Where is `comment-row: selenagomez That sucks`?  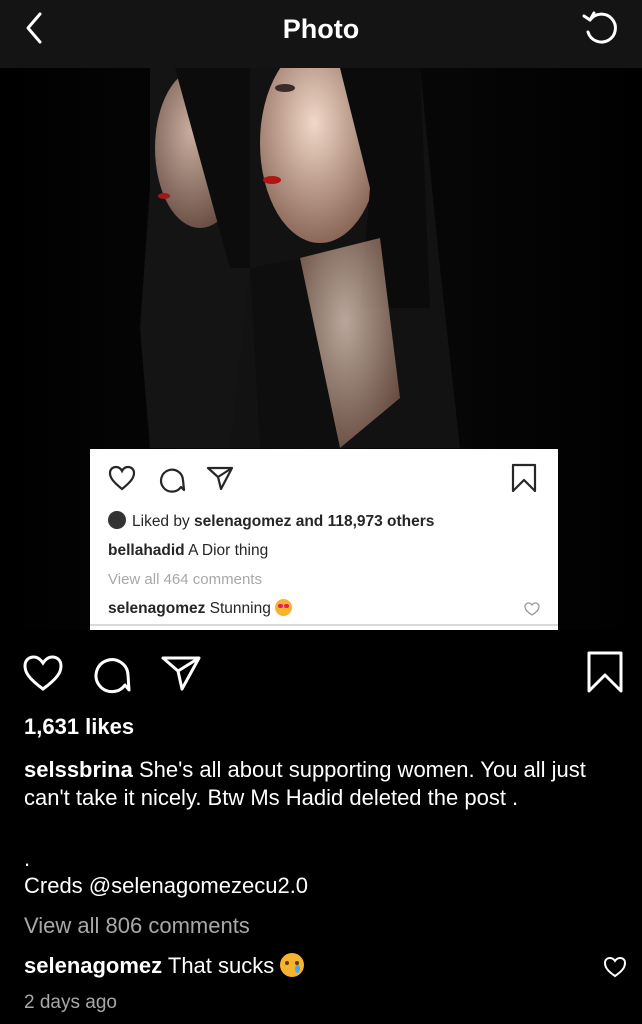 comment-row: selenagomez That sucks is located at coordinates (164, 966).